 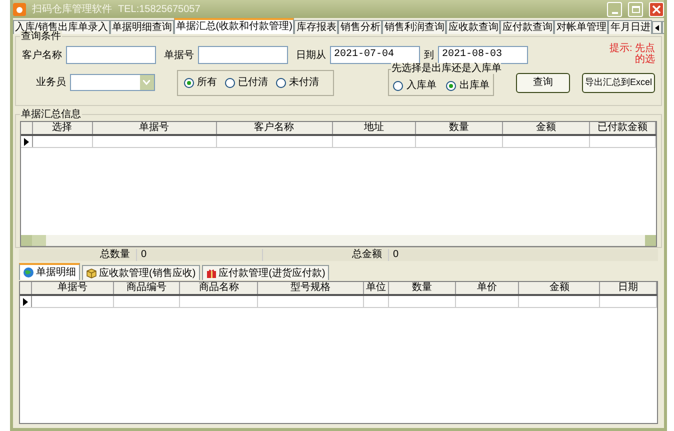 What do you see at coordinates (630, 27) in the screenshot?
I see `tab: 年月日进` at bounding box center [630, 27].